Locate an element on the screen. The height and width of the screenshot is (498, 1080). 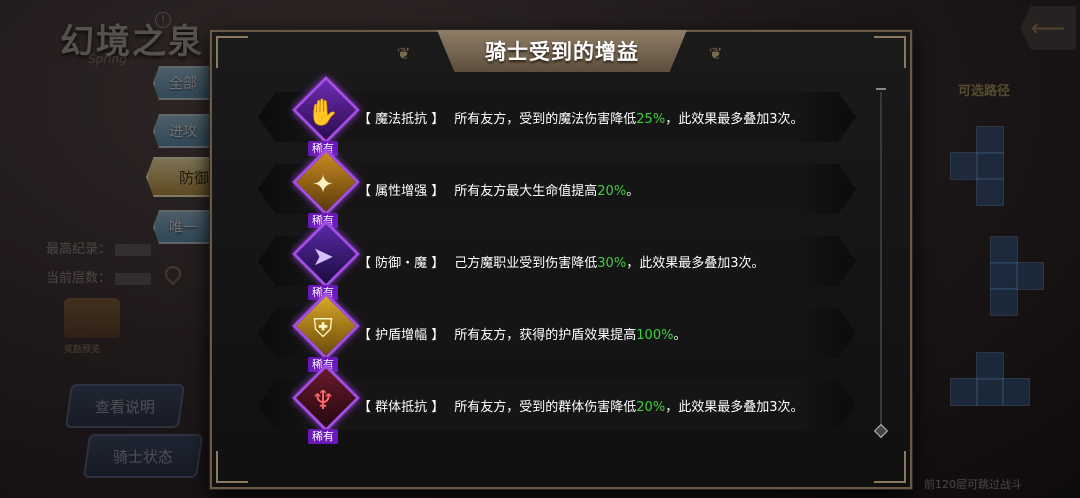
buff-text: 所有友方，受到的群体伤害降低 is located at coordinates (545, 407).